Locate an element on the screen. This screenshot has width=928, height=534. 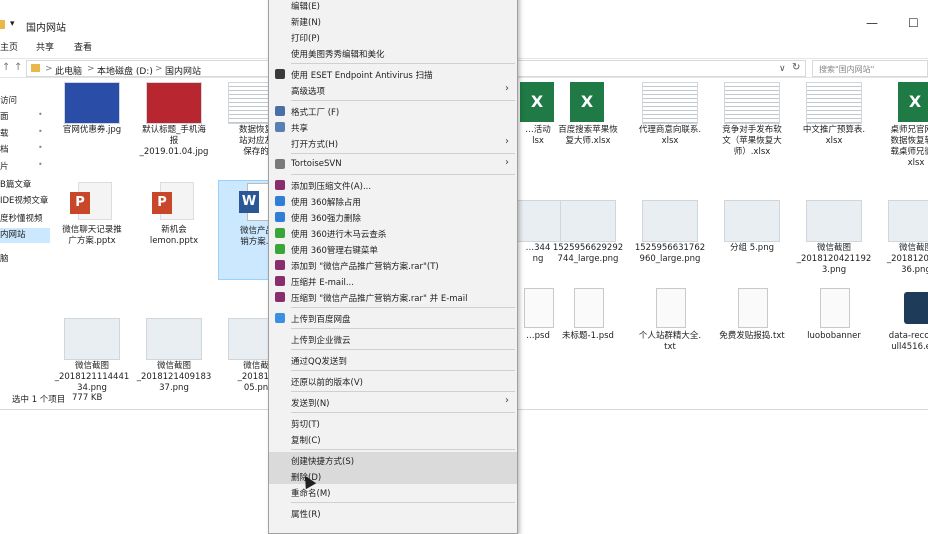
nav-item: IDE视频文章 is located at coordinates (25, 201).